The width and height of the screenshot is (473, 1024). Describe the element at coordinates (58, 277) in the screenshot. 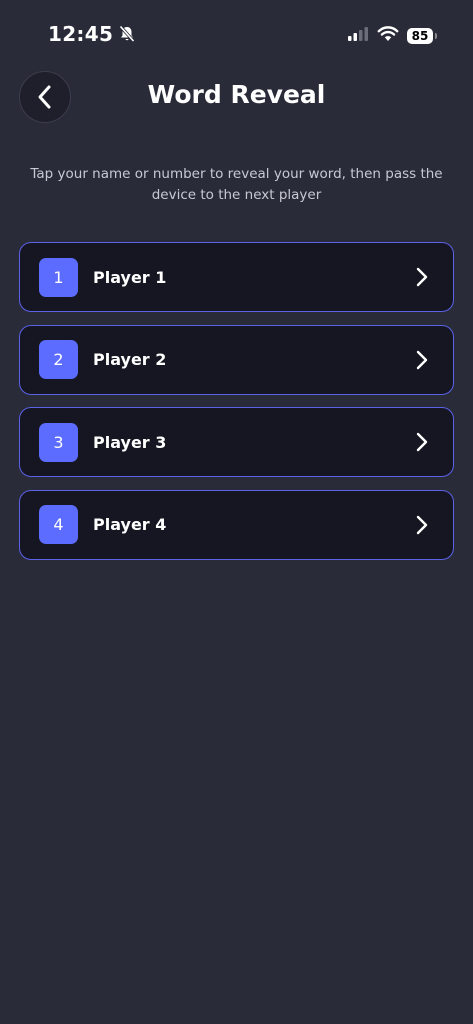

I see `player-number-badge: 1` at that location.